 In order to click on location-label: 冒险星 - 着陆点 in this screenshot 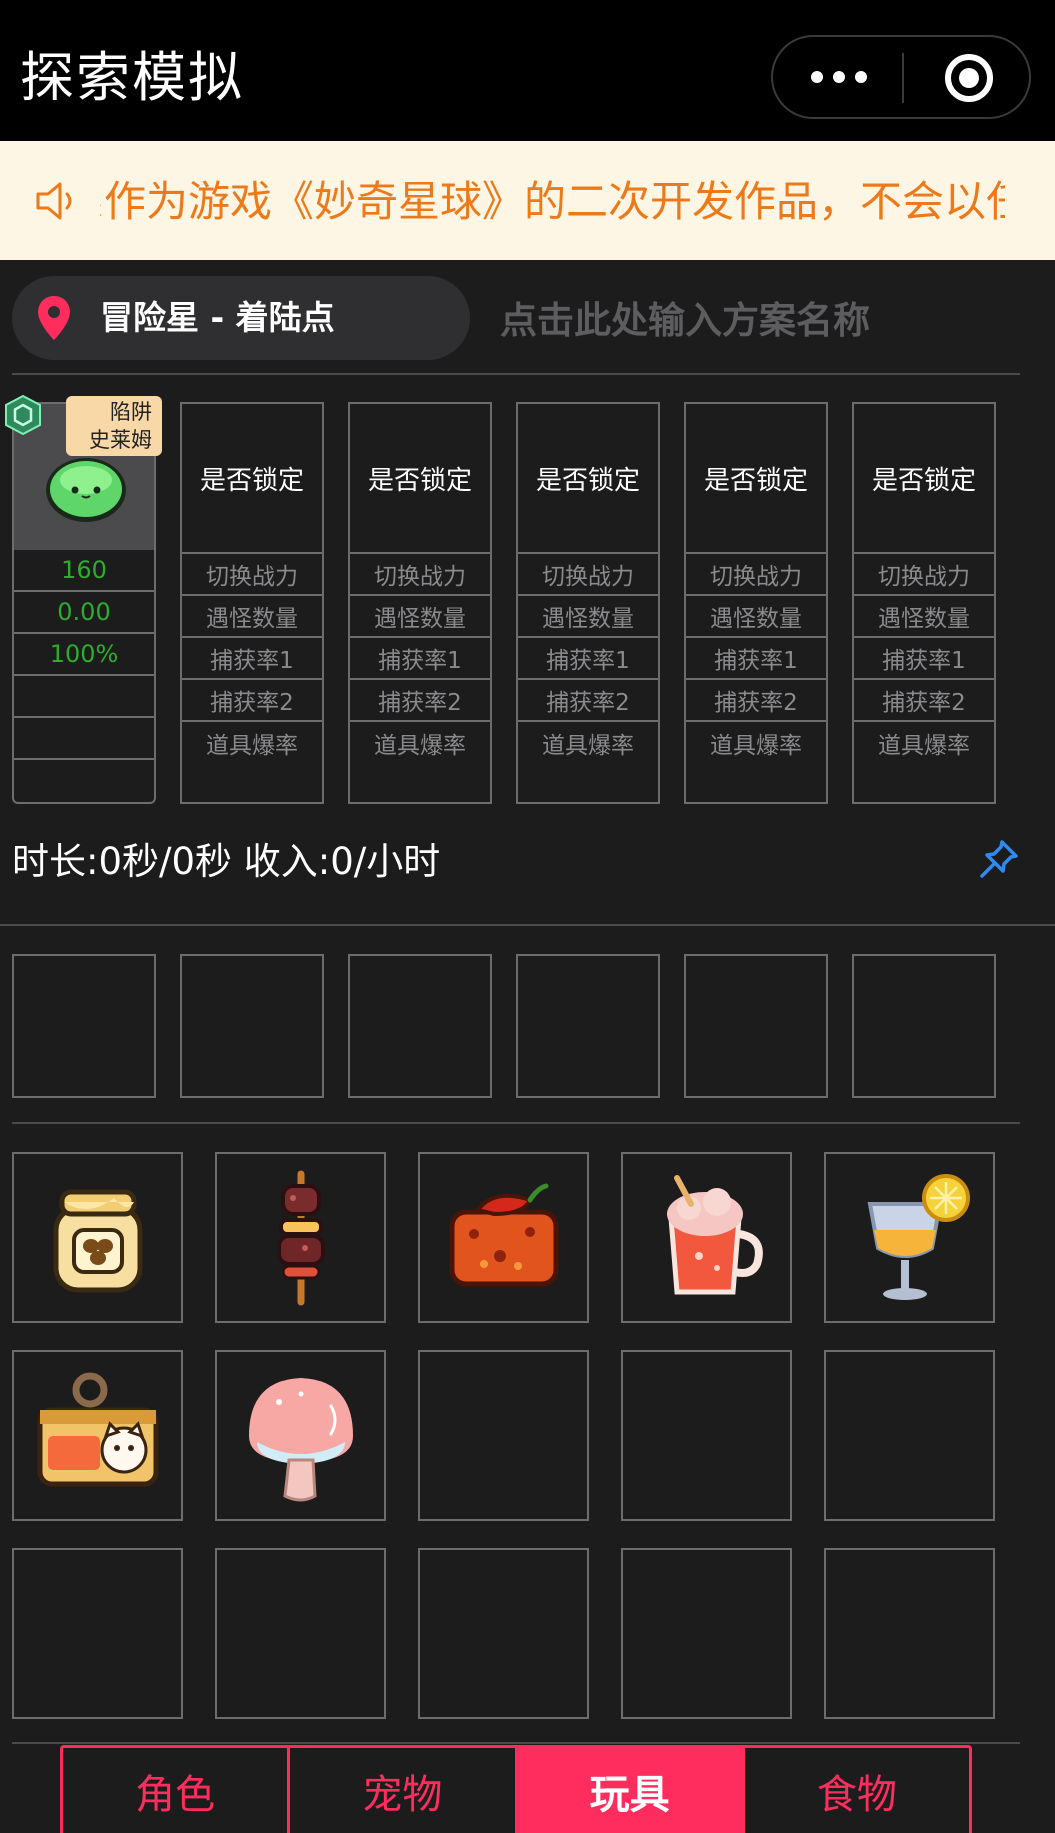, I will do `click(217, 317)`.